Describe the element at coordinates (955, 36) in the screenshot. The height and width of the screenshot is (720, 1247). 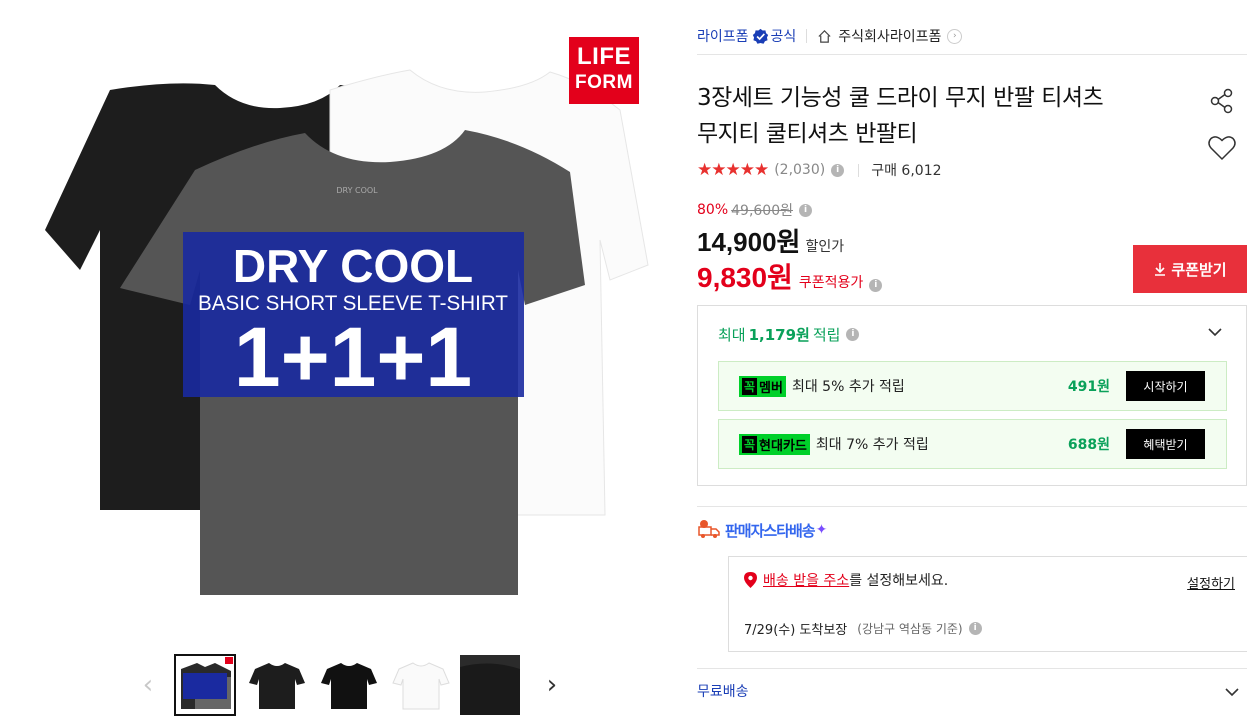
I see `chevron-right-icon: ›` at that location.